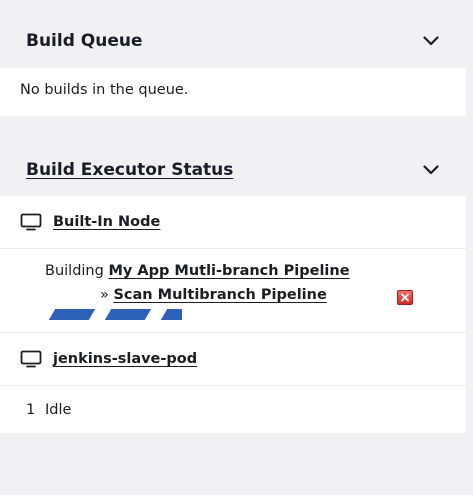 The width and height of the screenshot is (473, 495). Describe the element at coordinates (219, 295) in the screenshot. I see `scan-step-link: Scan Multibranch Pipeline` at that location.